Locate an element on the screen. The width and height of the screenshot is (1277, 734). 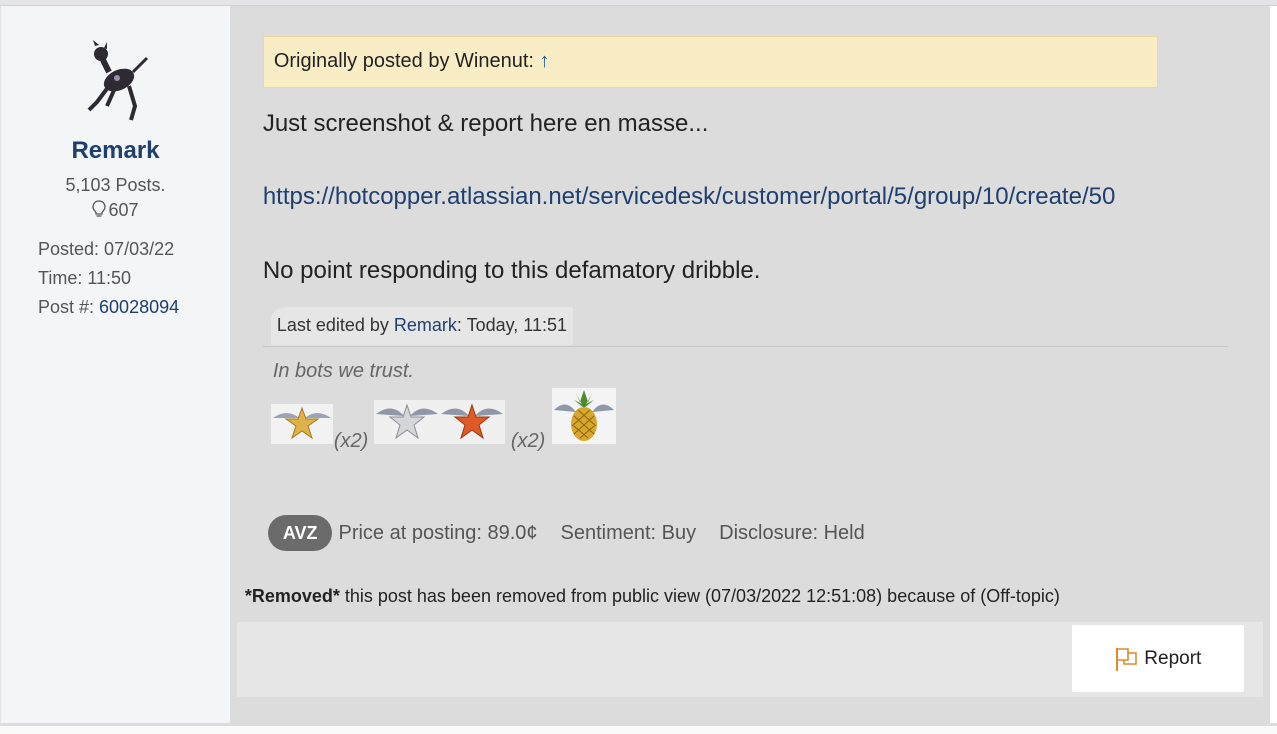
flag-icon is located at coordinates (1127, 659).